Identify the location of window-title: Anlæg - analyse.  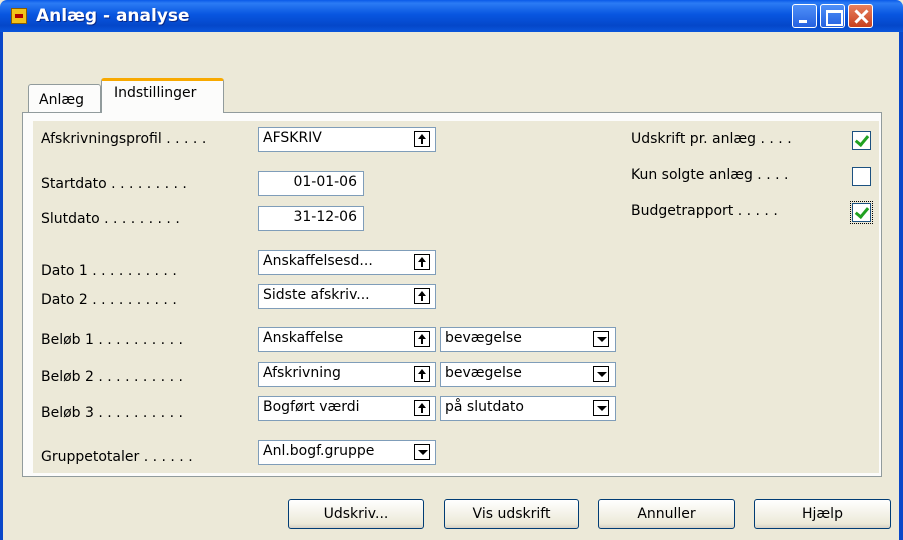
(113, 16).